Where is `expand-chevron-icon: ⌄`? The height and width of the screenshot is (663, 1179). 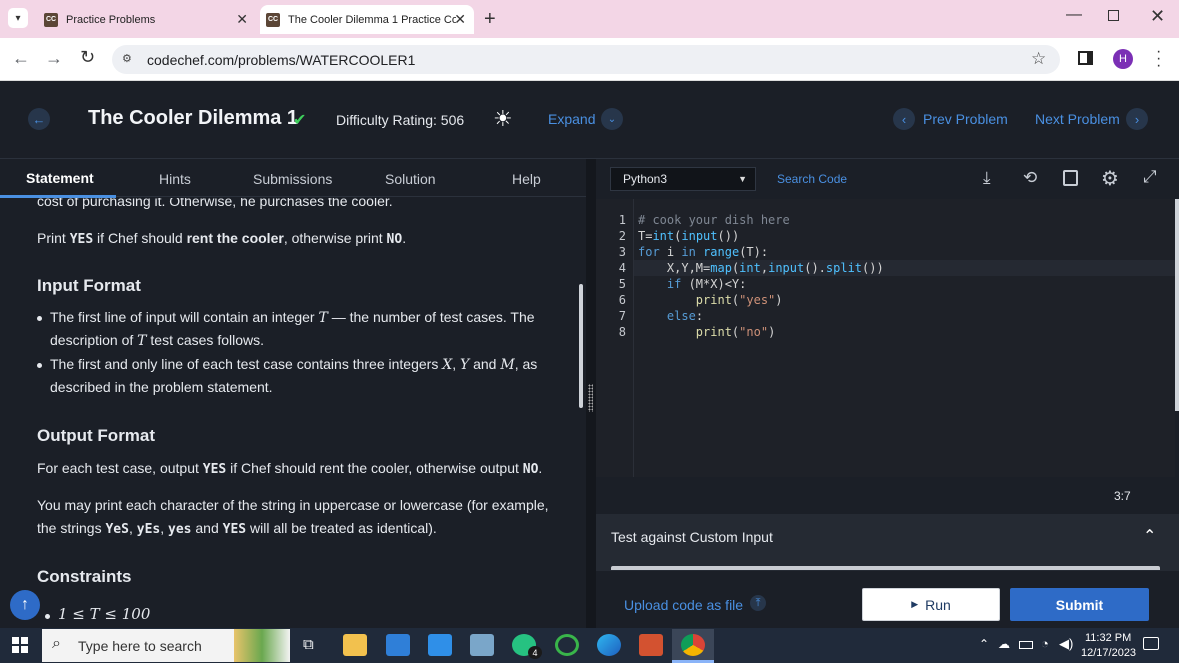 expand-chevron-icon: ⌄ is located at coordinates (612, 119).